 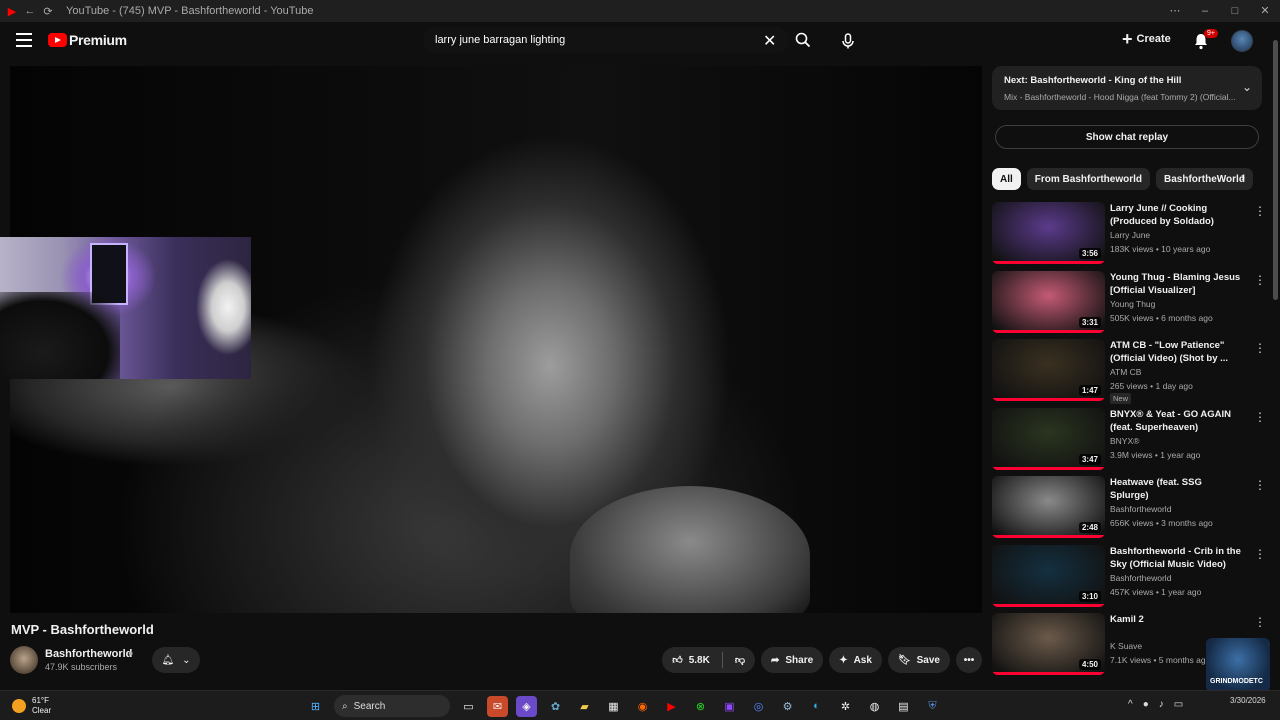 What do you see at coordinates (671, 706) in the screenshot?
I see `youtube-taskbar-icon: ▶` at bounding box center [671, 706].